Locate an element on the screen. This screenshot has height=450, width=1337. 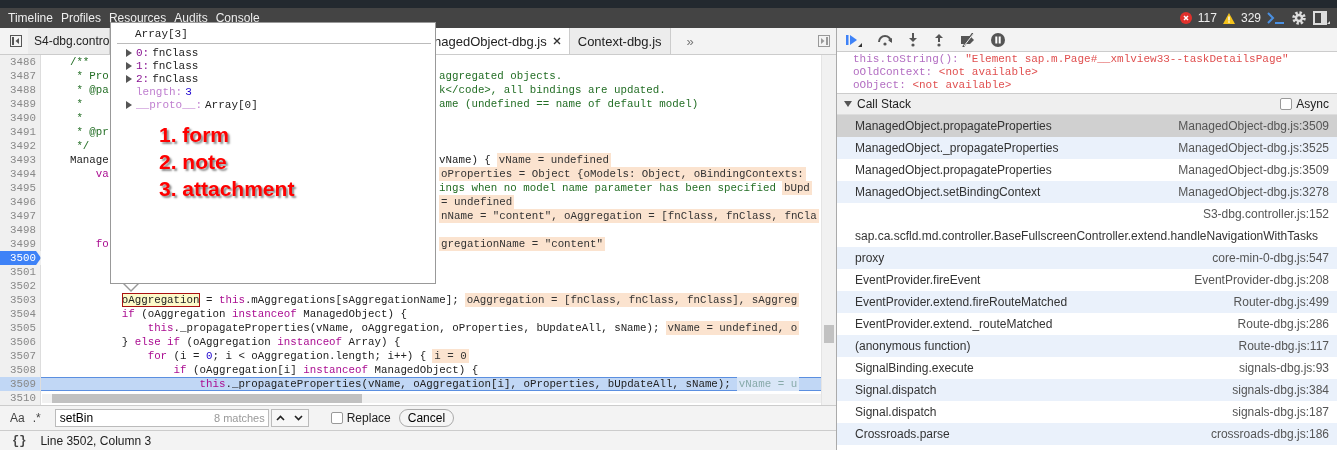
panel-tab: Timeline is located at coordinates (30, 18).